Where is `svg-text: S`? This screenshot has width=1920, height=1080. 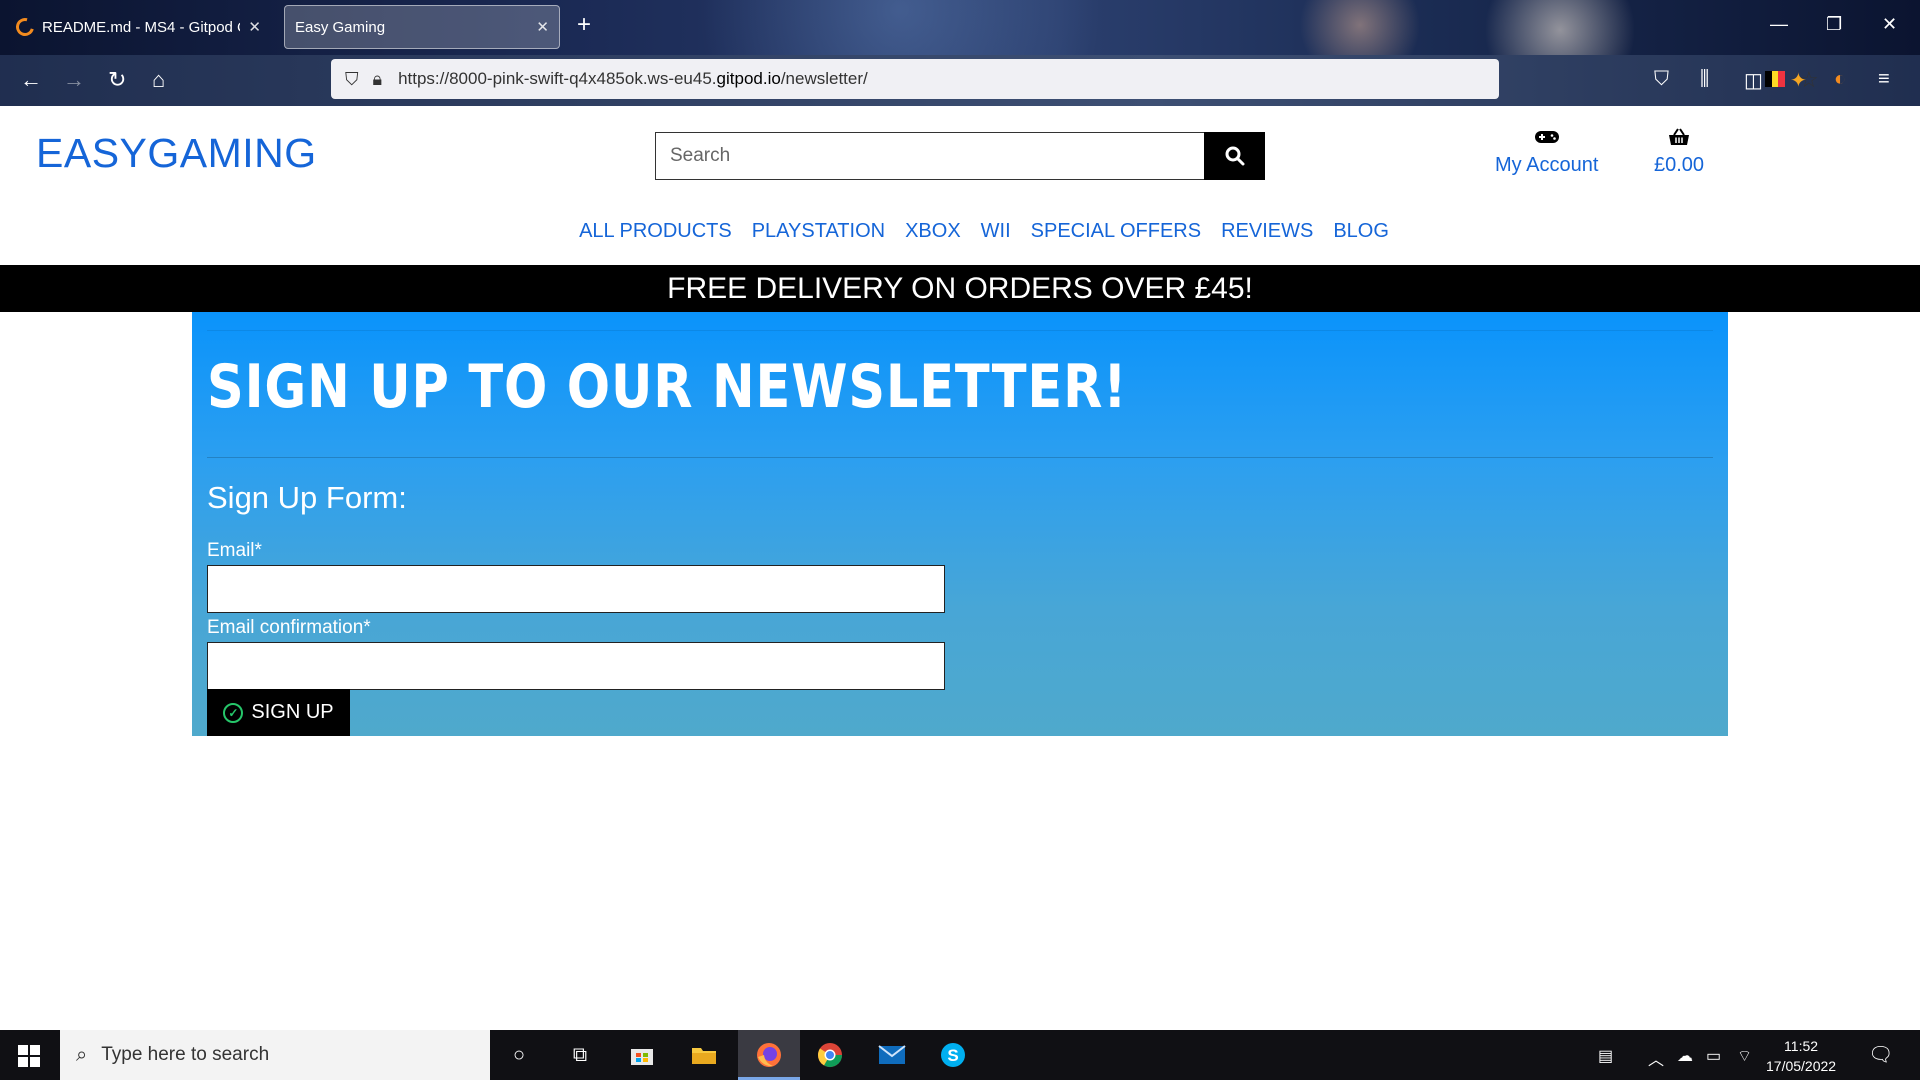 svg-text: S is located at coordinates (952, 1055).